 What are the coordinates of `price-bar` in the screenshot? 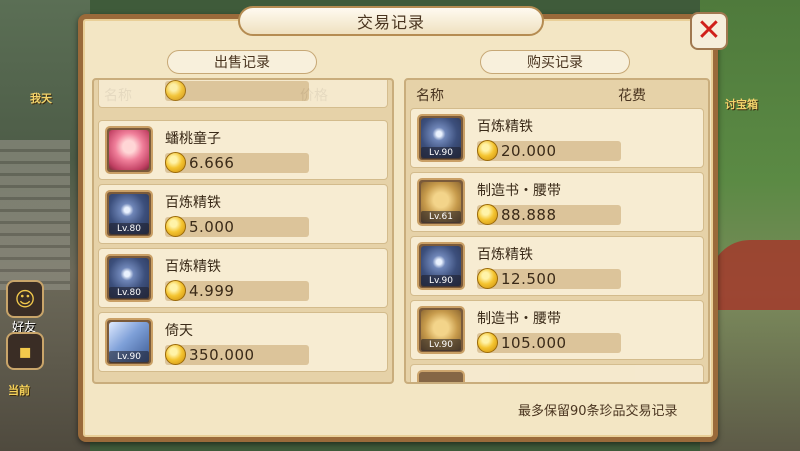 It's located at (237, 90).